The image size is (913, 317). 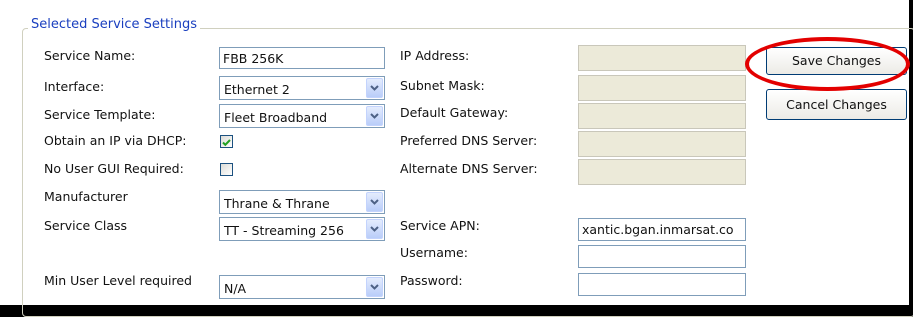 I want to click on manufacturer-select-value: Thrane & Thrane, so click(x=277, y=203).